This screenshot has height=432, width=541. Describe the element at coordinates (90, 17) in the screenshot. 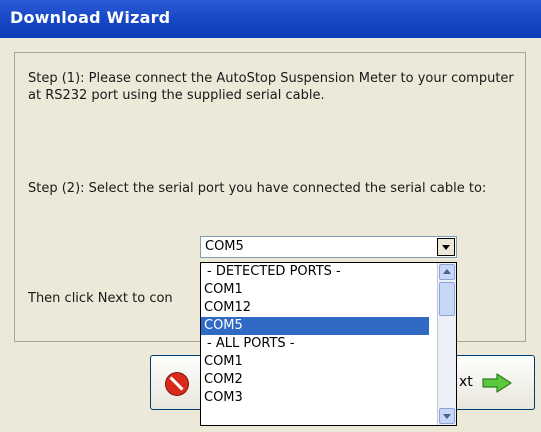

I see `window-title: Download Wizard` at that location.